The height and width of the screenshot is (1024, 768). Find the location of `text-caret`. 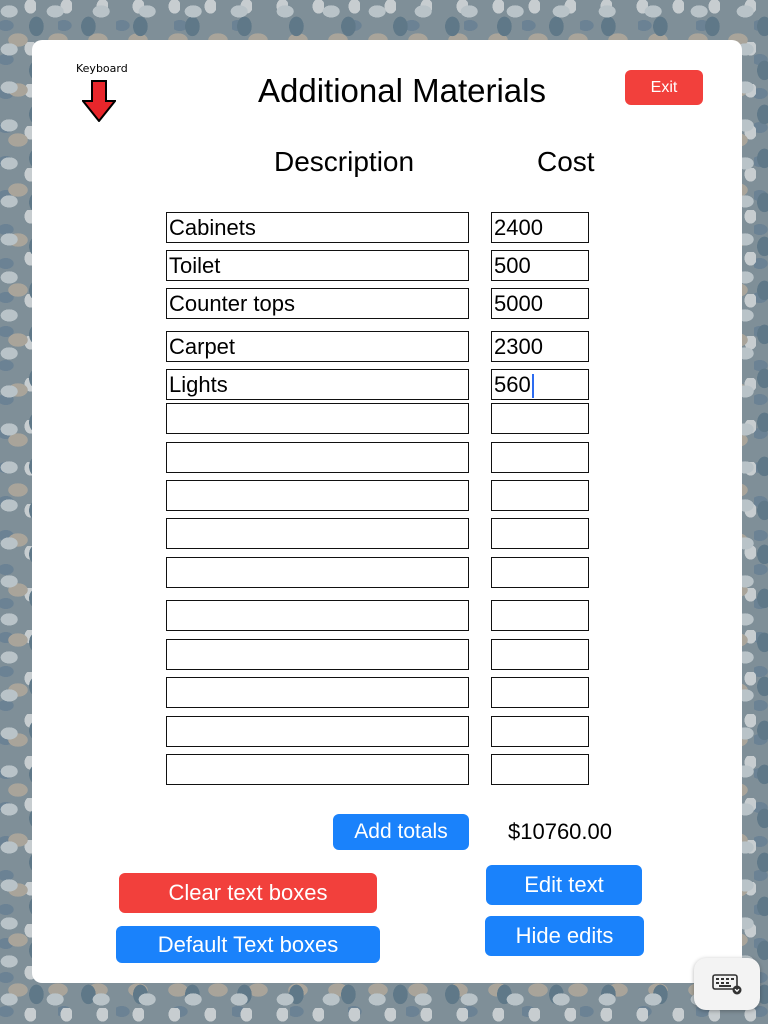

text-caret is located at coordinates (532, 386).